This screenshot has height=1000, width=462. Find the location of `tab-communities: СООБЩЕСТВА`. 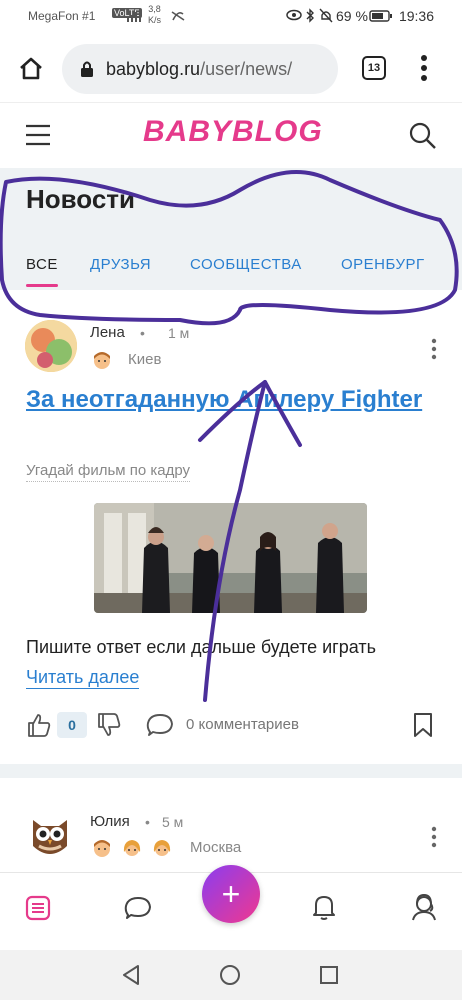

tab-communities: СООБЩЕСТВА is located at coordinates (246, 264).